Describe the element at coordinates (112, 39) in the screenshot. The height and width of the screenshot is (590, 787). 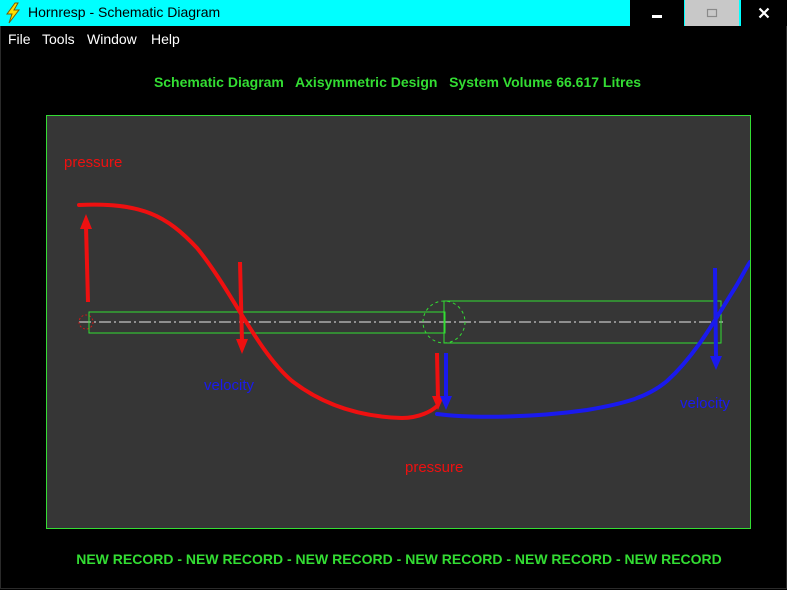
I see `menu-window: Window` at that location.